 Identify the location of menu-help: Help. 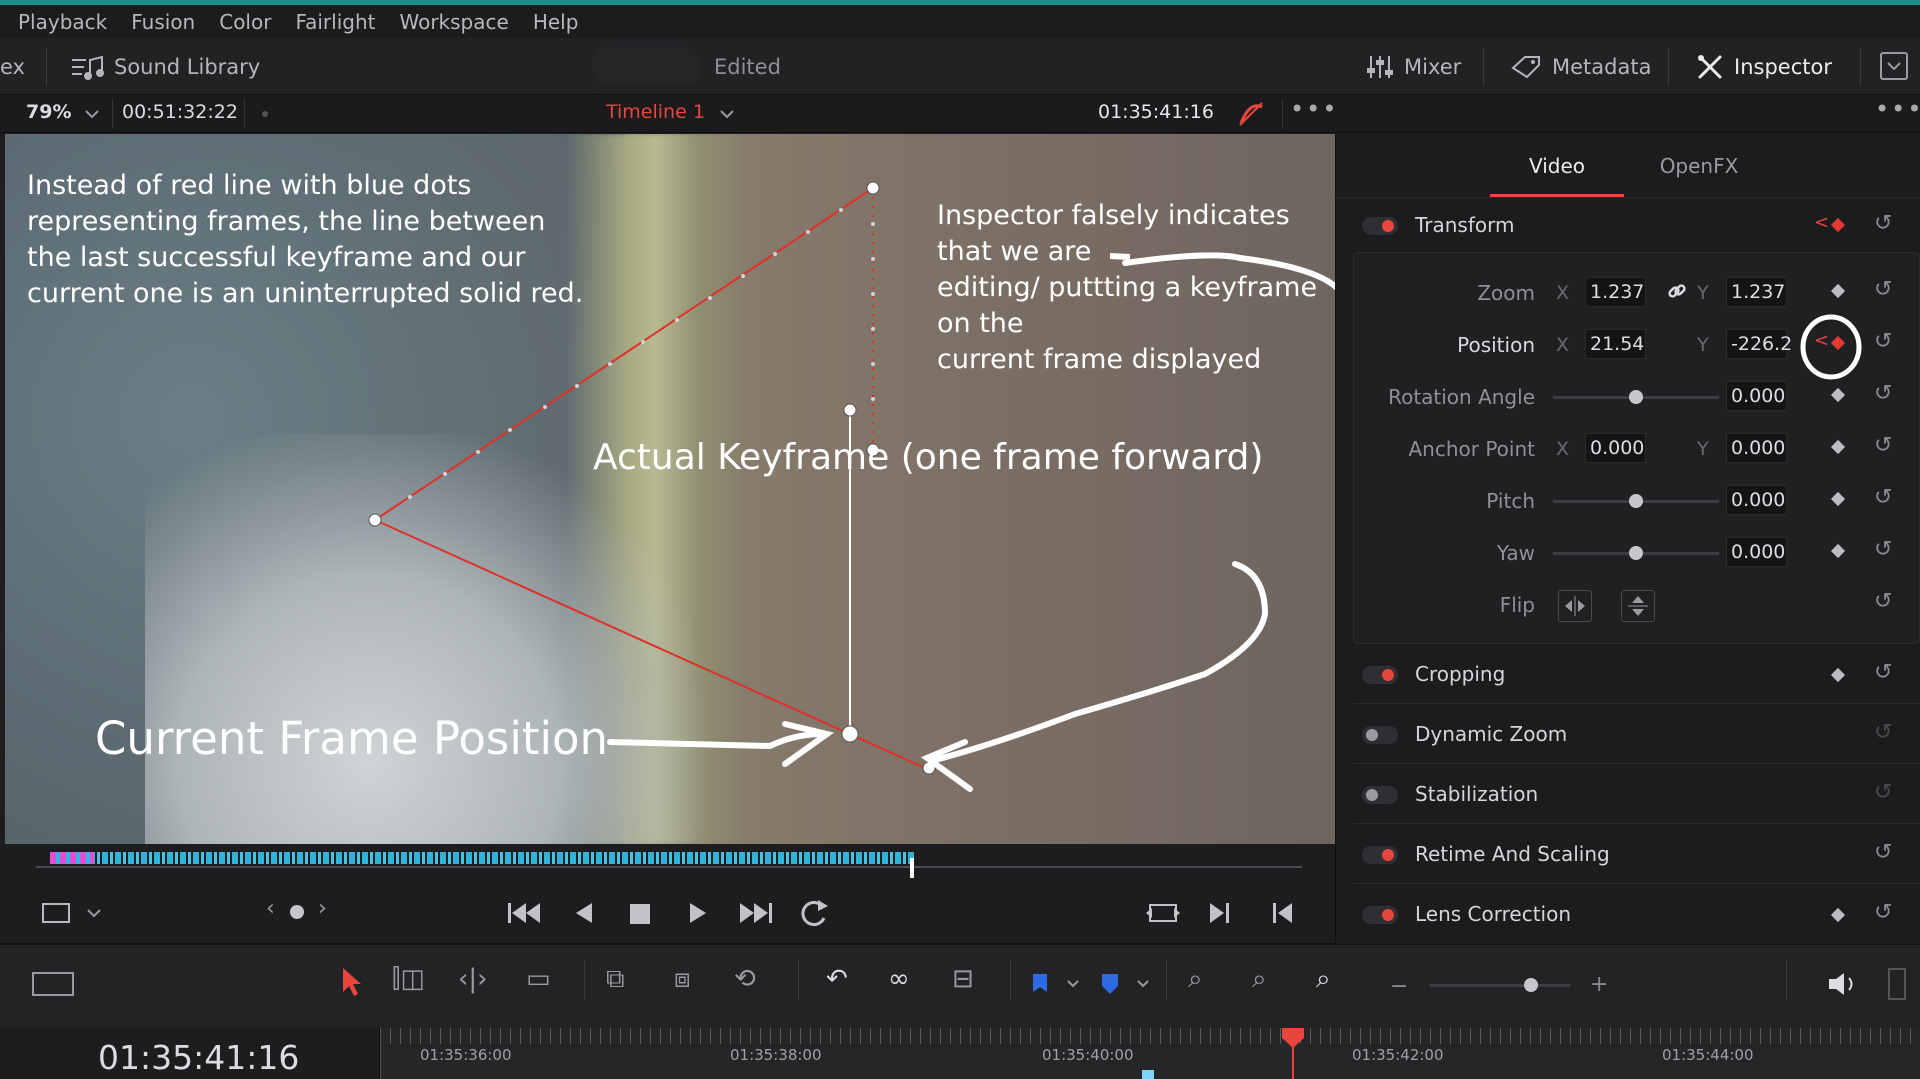
(556, 22).